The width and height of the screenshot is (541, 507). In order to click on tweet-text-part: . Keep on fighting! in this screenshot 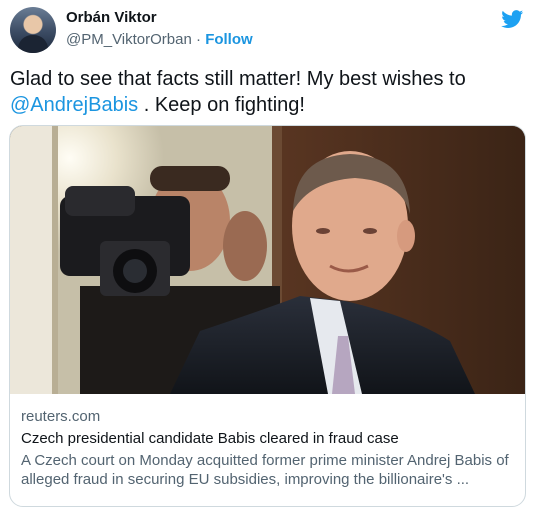, I will do `click(221, 105)`.